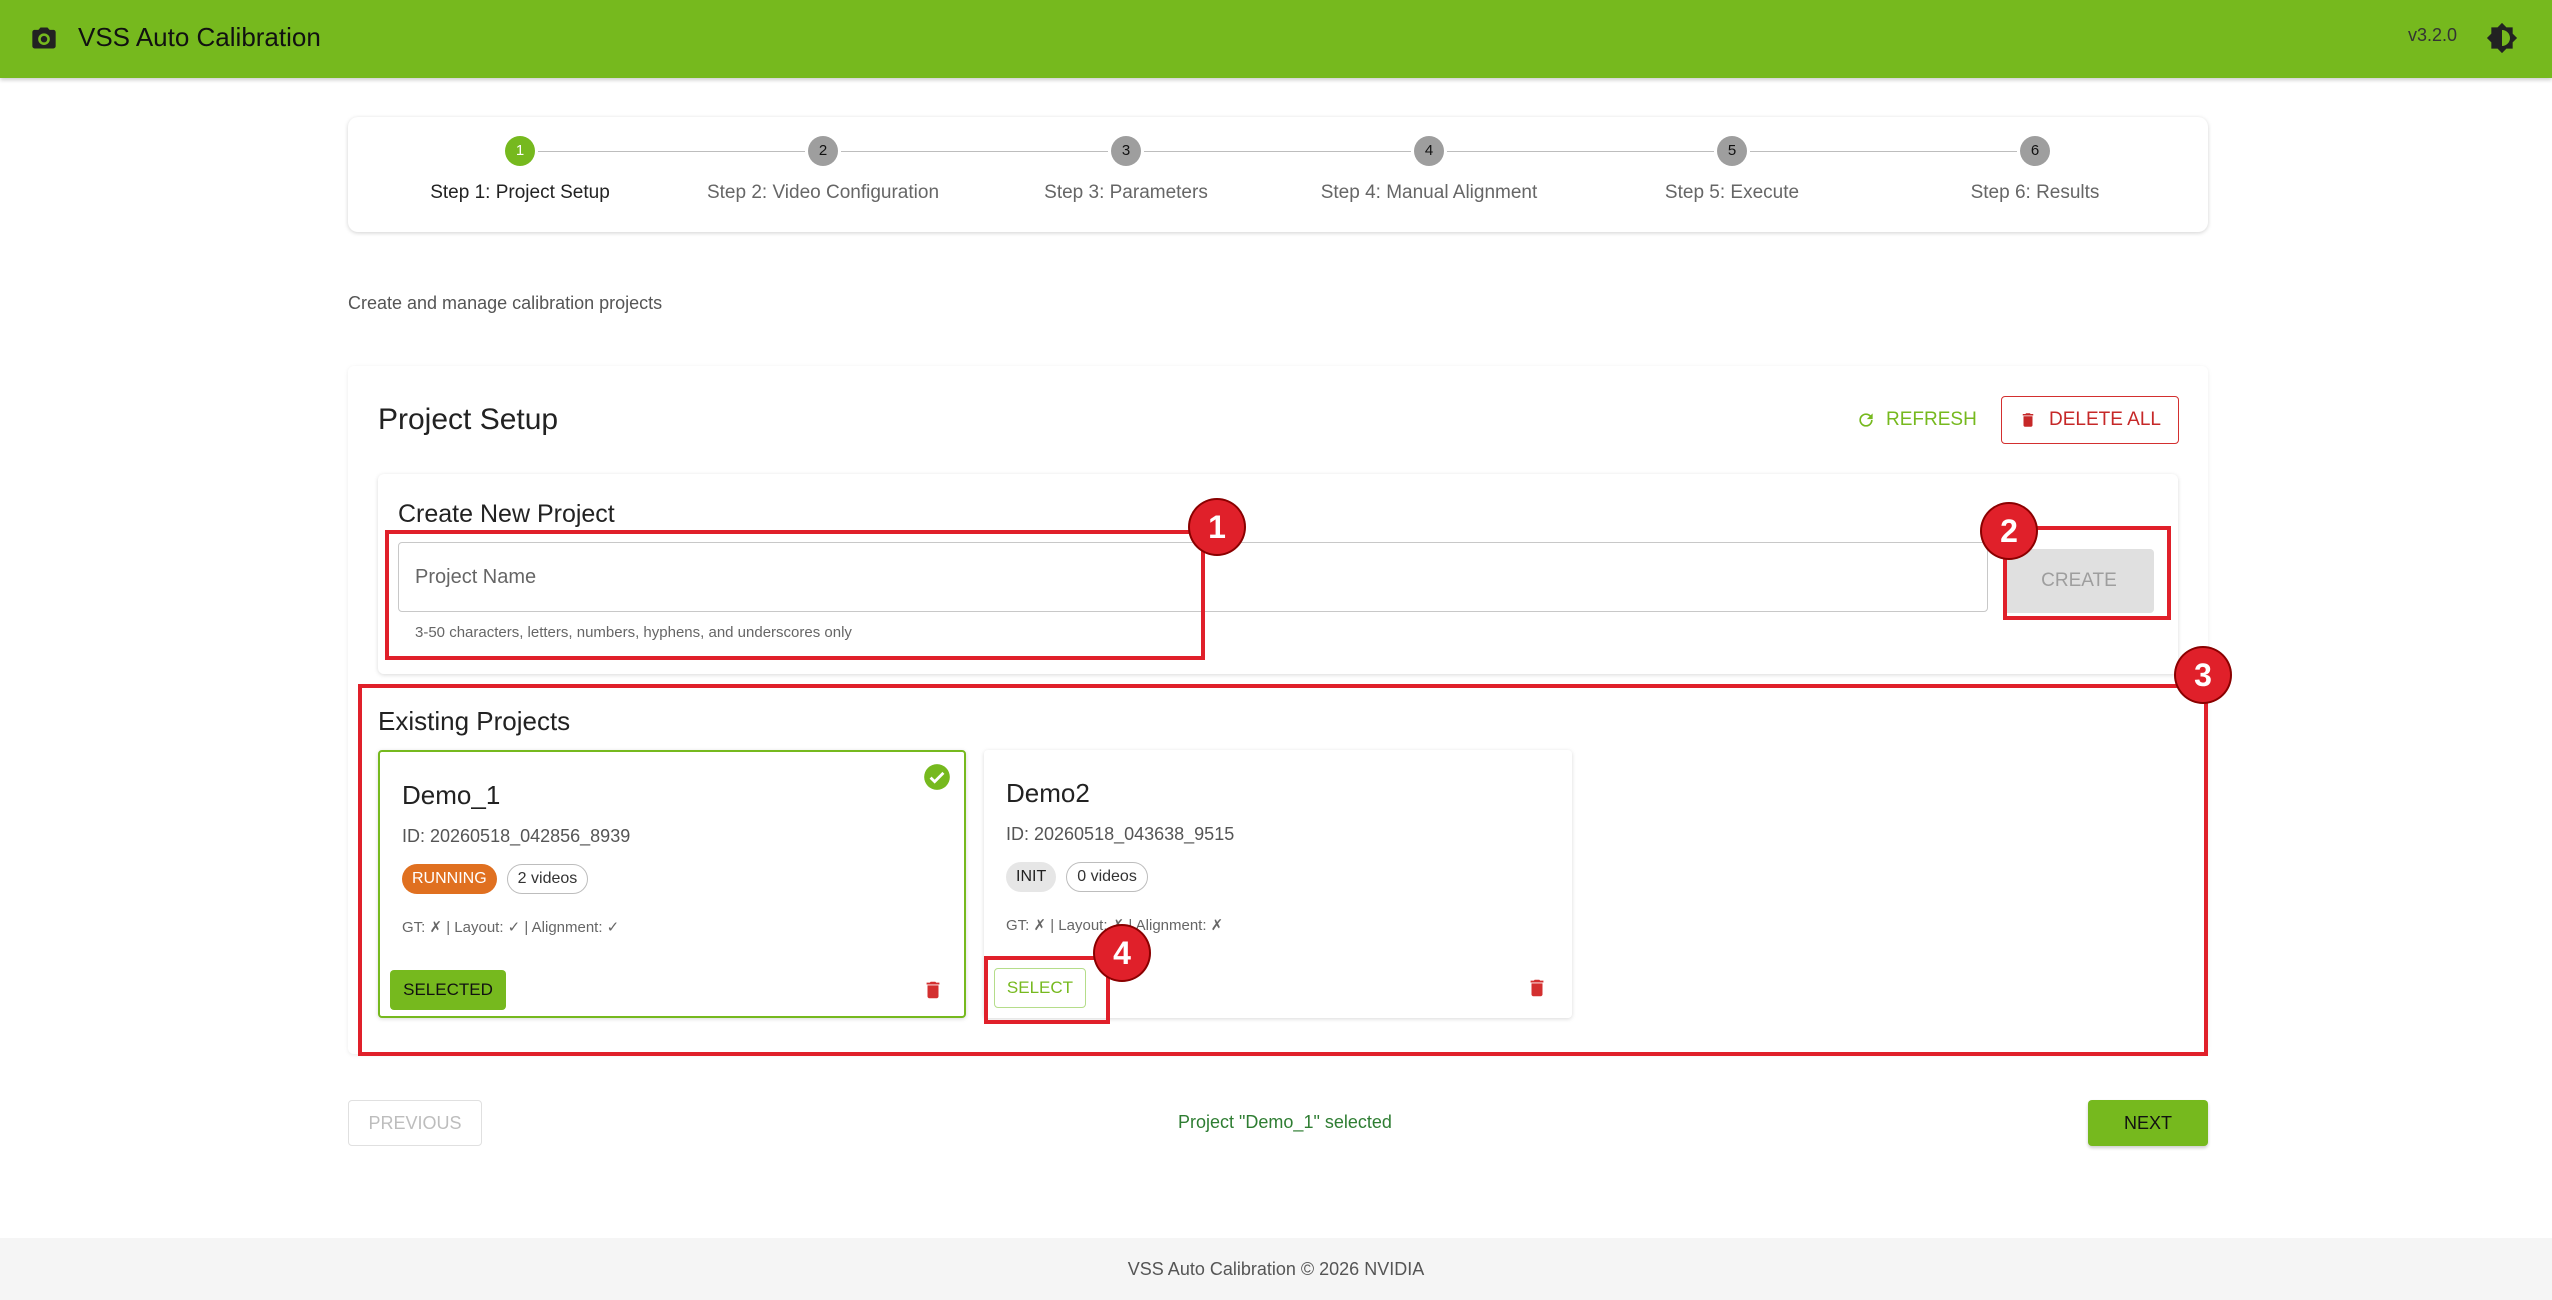 Image resolution: width=2552 pixels, height=1300 pixels. What do you see at coordinates (468, 419) in the screenshot?
I see `card-title: Project Setup` at bounding box center [468, 419].